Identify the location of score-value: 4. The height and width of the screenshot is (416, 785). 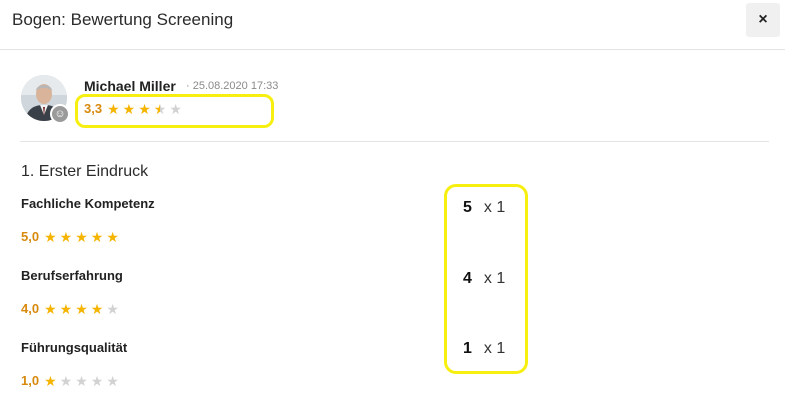
(467, 278).